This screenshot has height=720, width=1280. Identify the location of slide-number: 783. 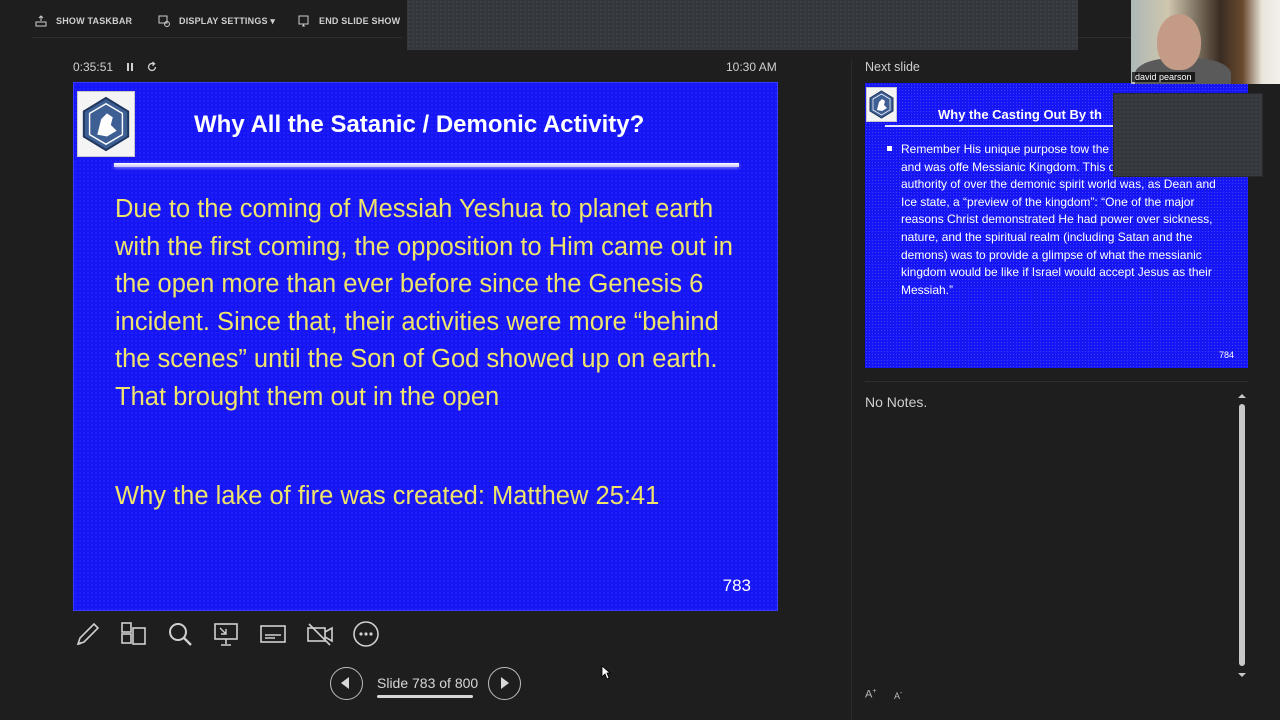
(736, 585).